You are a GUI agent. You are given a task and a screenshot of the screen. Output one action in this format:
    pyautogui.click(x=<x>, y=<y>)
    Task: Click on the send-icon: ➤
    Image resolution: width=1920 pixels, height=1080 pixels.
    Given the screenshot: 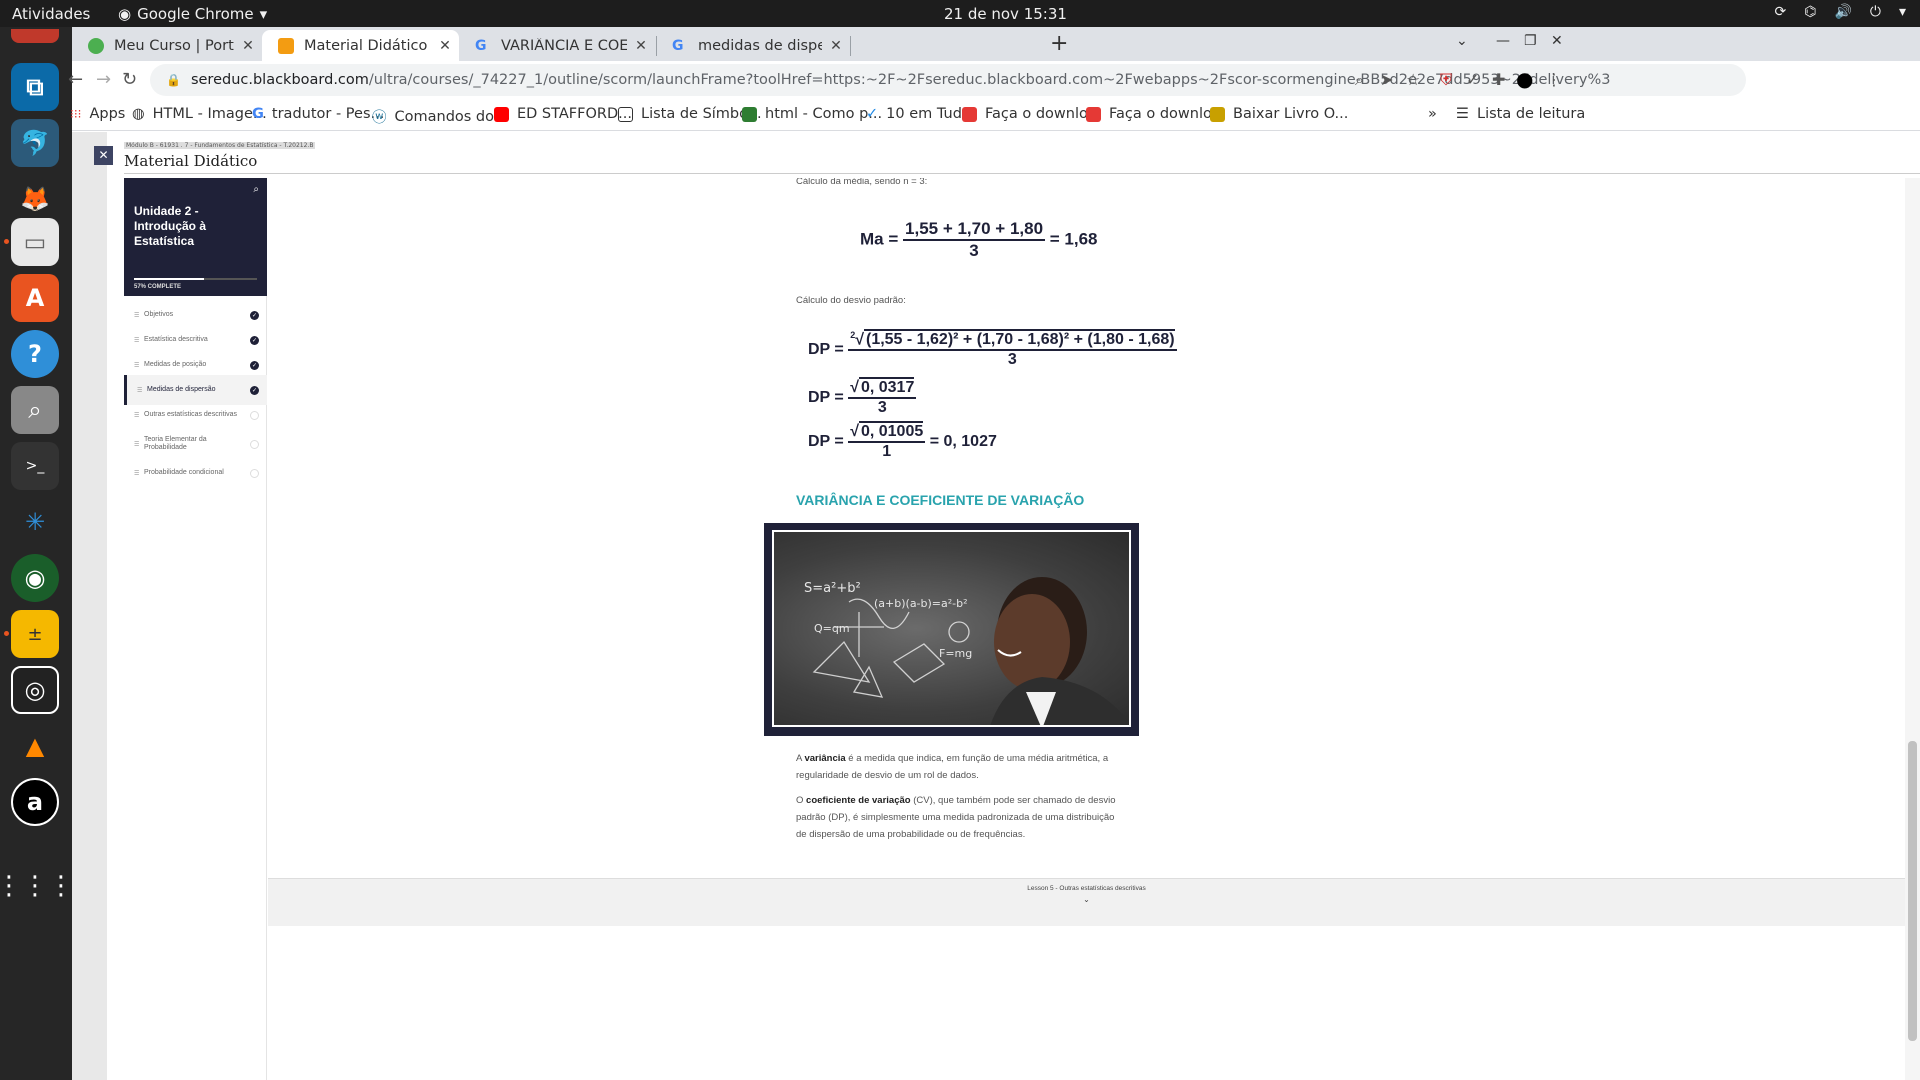 What is the action you would take?
    pyautogui.click(x=1386, y=79)
    